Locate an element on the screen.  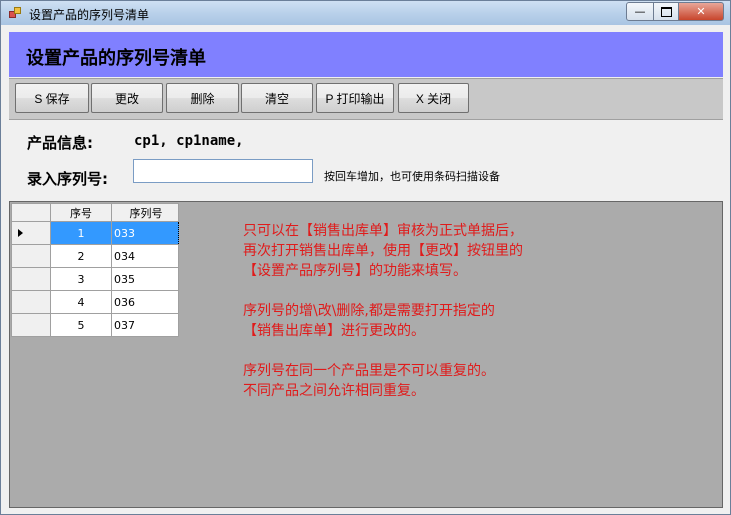
delete-button: 删除 is located at coordinates (202, 98).